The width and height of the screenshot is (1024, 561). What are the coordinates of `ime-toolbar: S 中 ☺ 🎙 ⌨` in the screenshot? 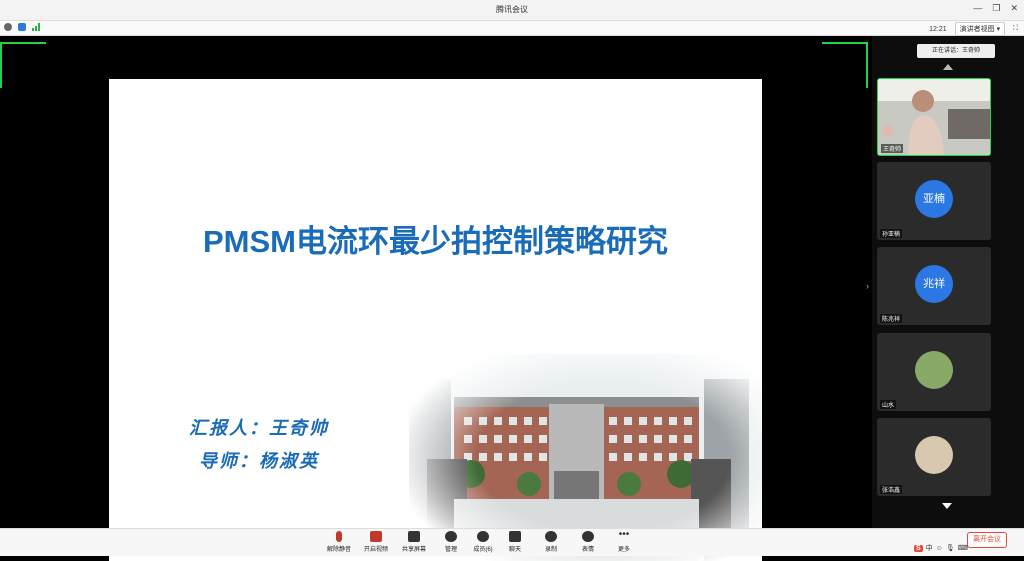 It's located at (941, 548).